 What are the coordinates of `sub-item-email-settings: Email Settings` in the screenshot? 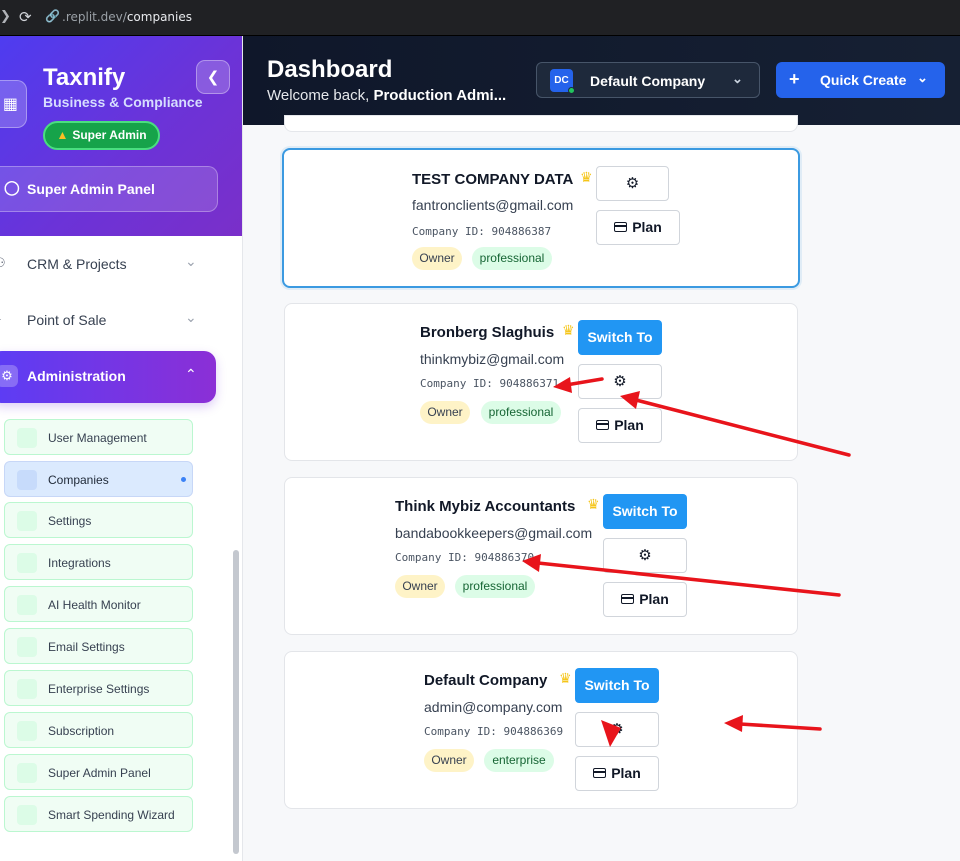 It's located at (98, 646).